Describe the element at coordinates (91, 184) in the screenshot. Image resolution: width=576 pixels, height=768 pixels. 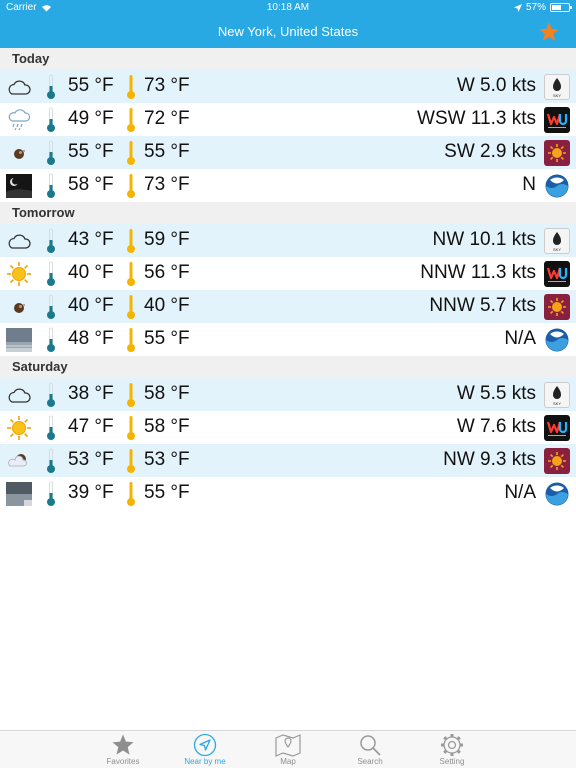
I see `low-temperature: 58 °F` at that location.